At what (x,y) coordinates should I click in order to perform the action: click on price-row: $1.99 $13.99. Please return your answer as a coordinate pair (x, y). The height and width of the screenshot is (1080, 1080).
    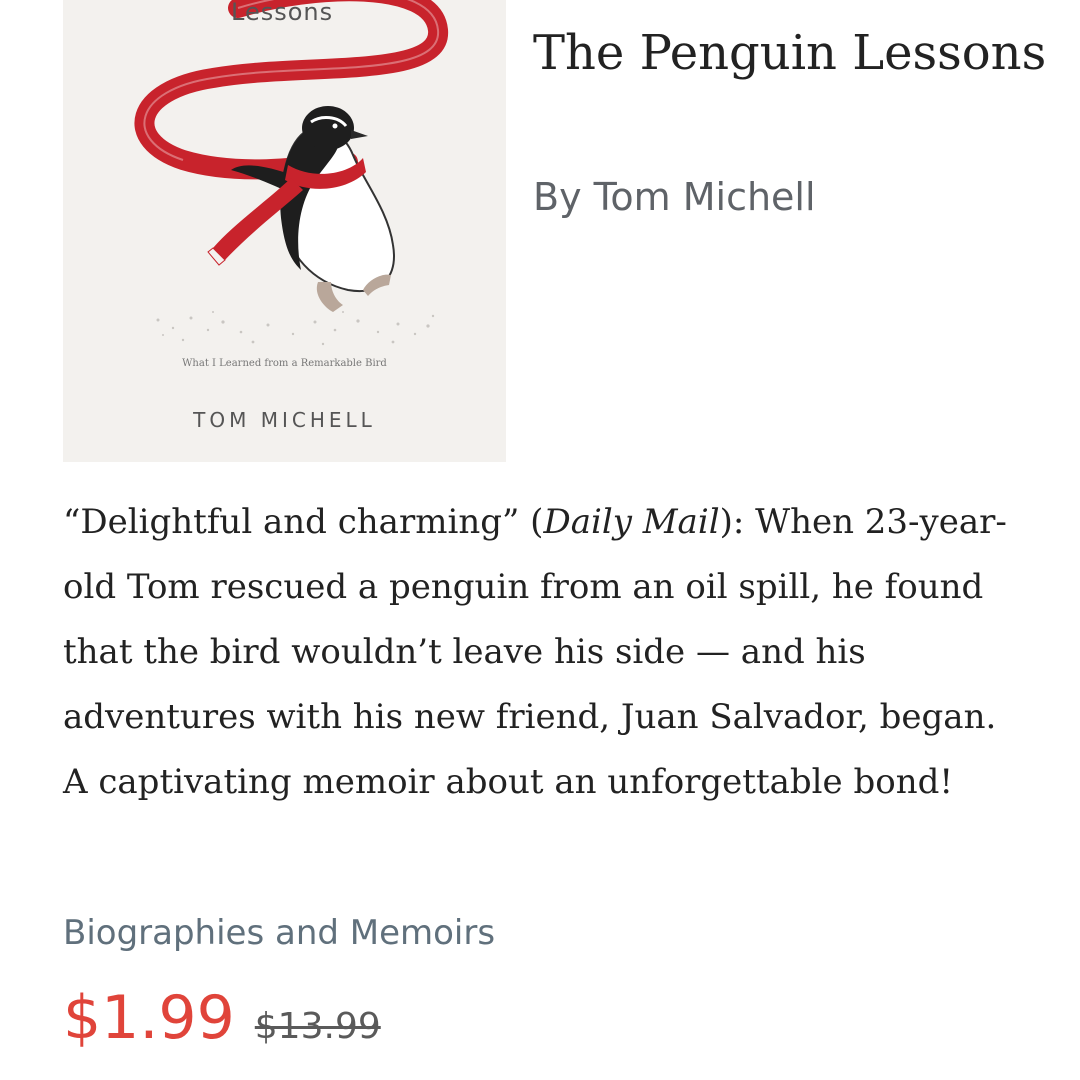
    Looking at the image, I should click on (222, 1018).